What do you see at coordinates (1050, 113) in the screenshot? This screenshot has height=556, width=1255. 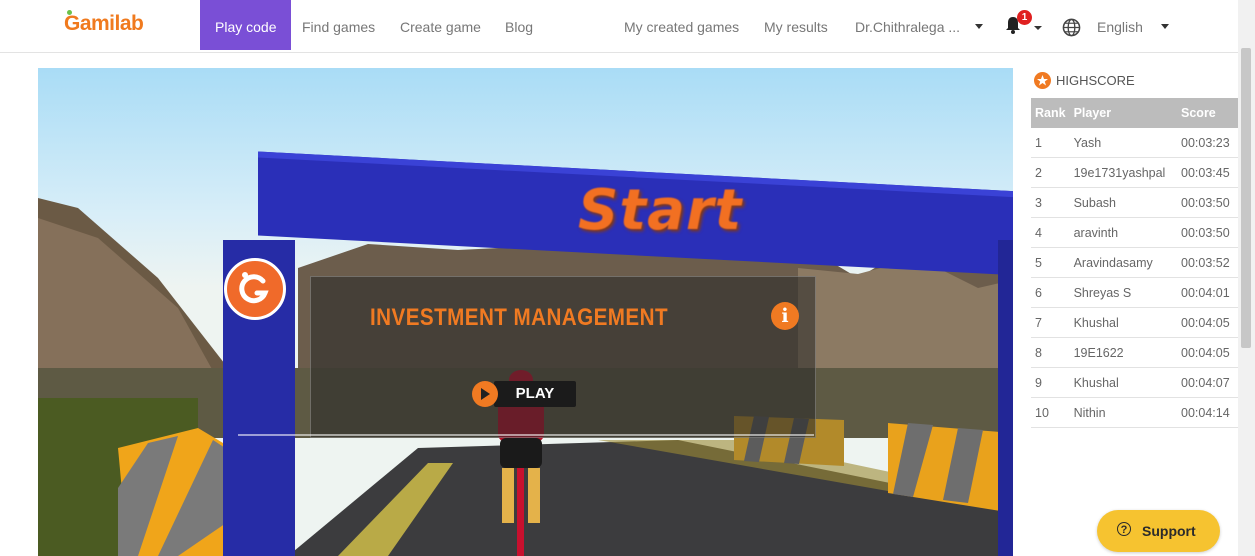 I see `column-header-rank: Rank` at bounding box center [1050, 113].